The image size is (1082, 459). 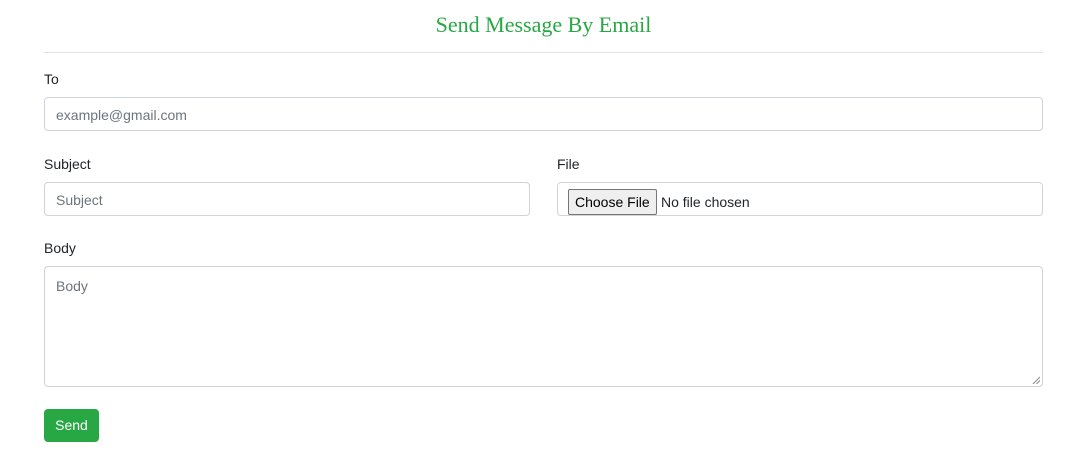 I want to click on choose-file-button: Choose File, so click(x=612, y=202).